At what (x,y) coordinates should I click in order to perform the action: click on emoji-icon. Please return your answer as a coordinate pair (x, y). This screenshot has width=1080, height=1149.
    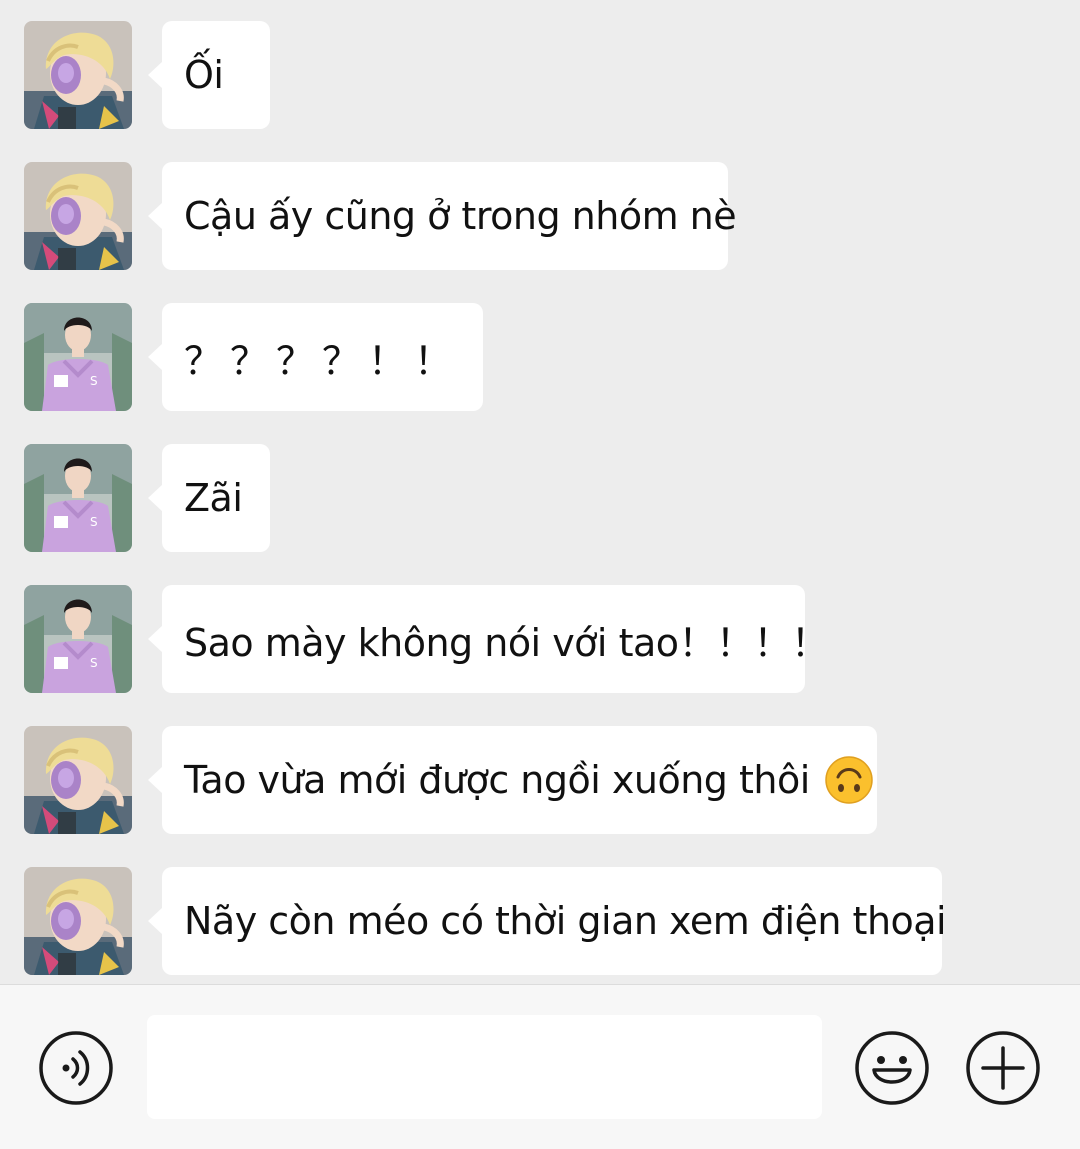
    Looking at the image, I should click on (892, 1068).